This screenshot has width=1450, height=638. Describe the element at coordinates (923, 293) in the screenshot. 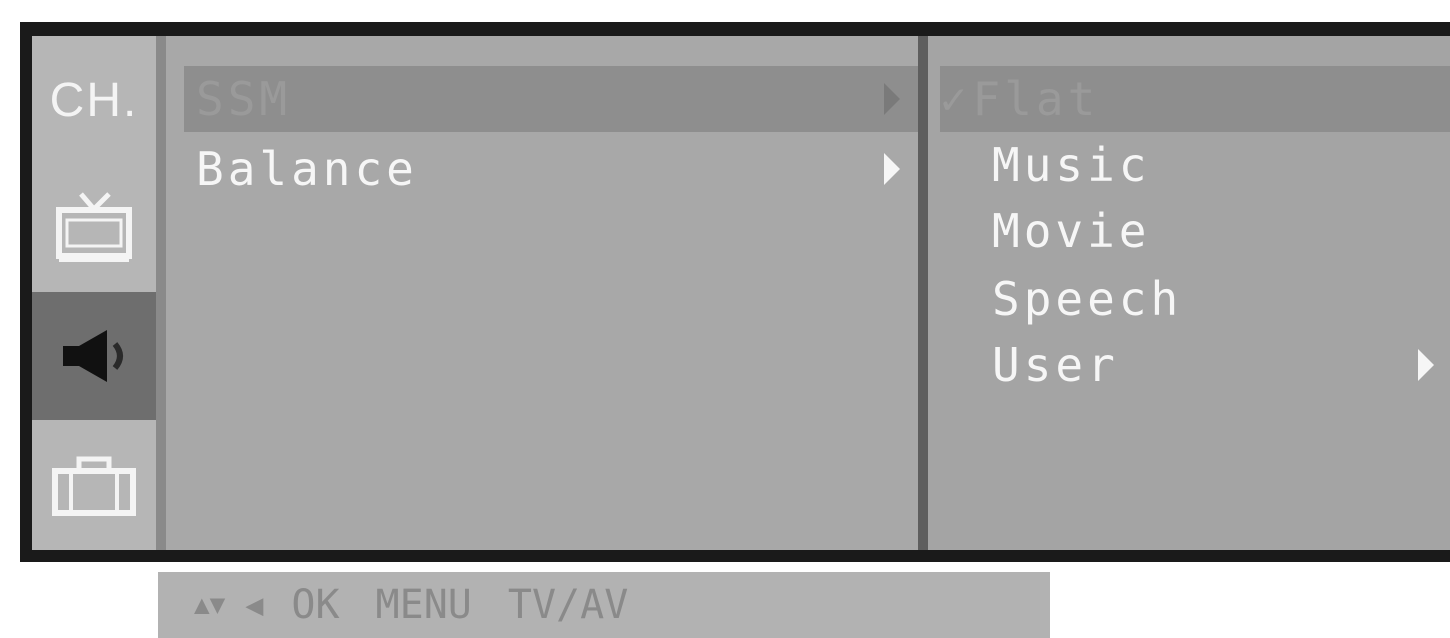

I see `panel-divider` at that location.